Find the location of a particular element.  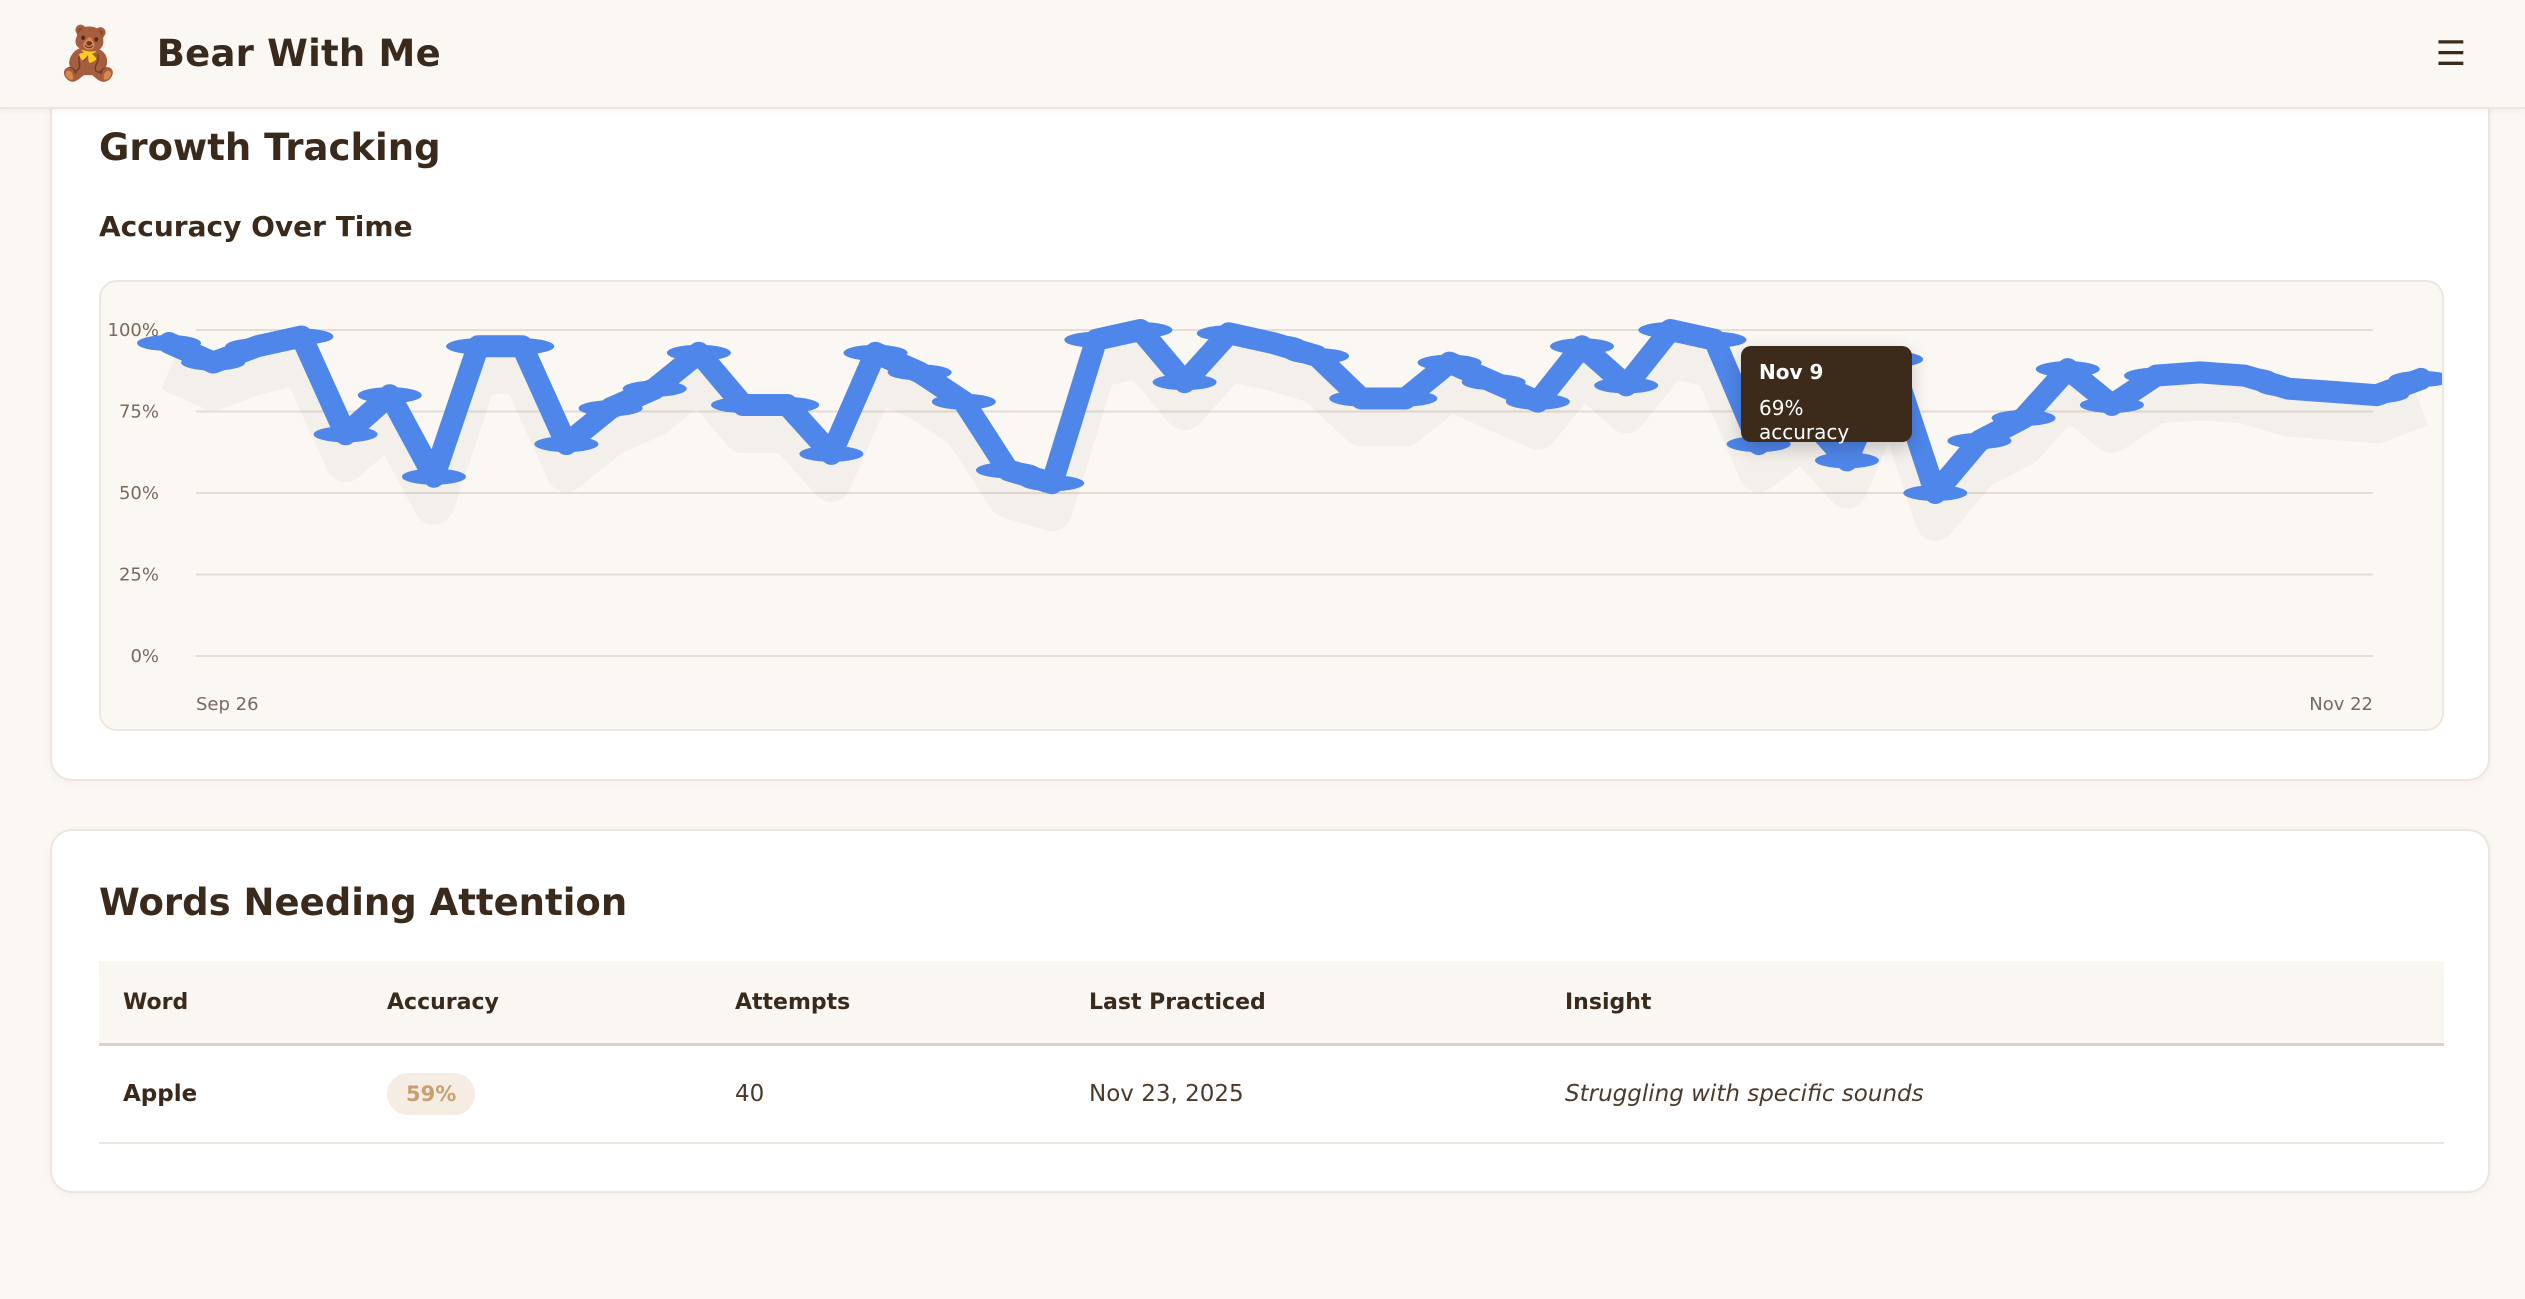

column-header-insight: Insight is located at coordinates (1608, 1002).